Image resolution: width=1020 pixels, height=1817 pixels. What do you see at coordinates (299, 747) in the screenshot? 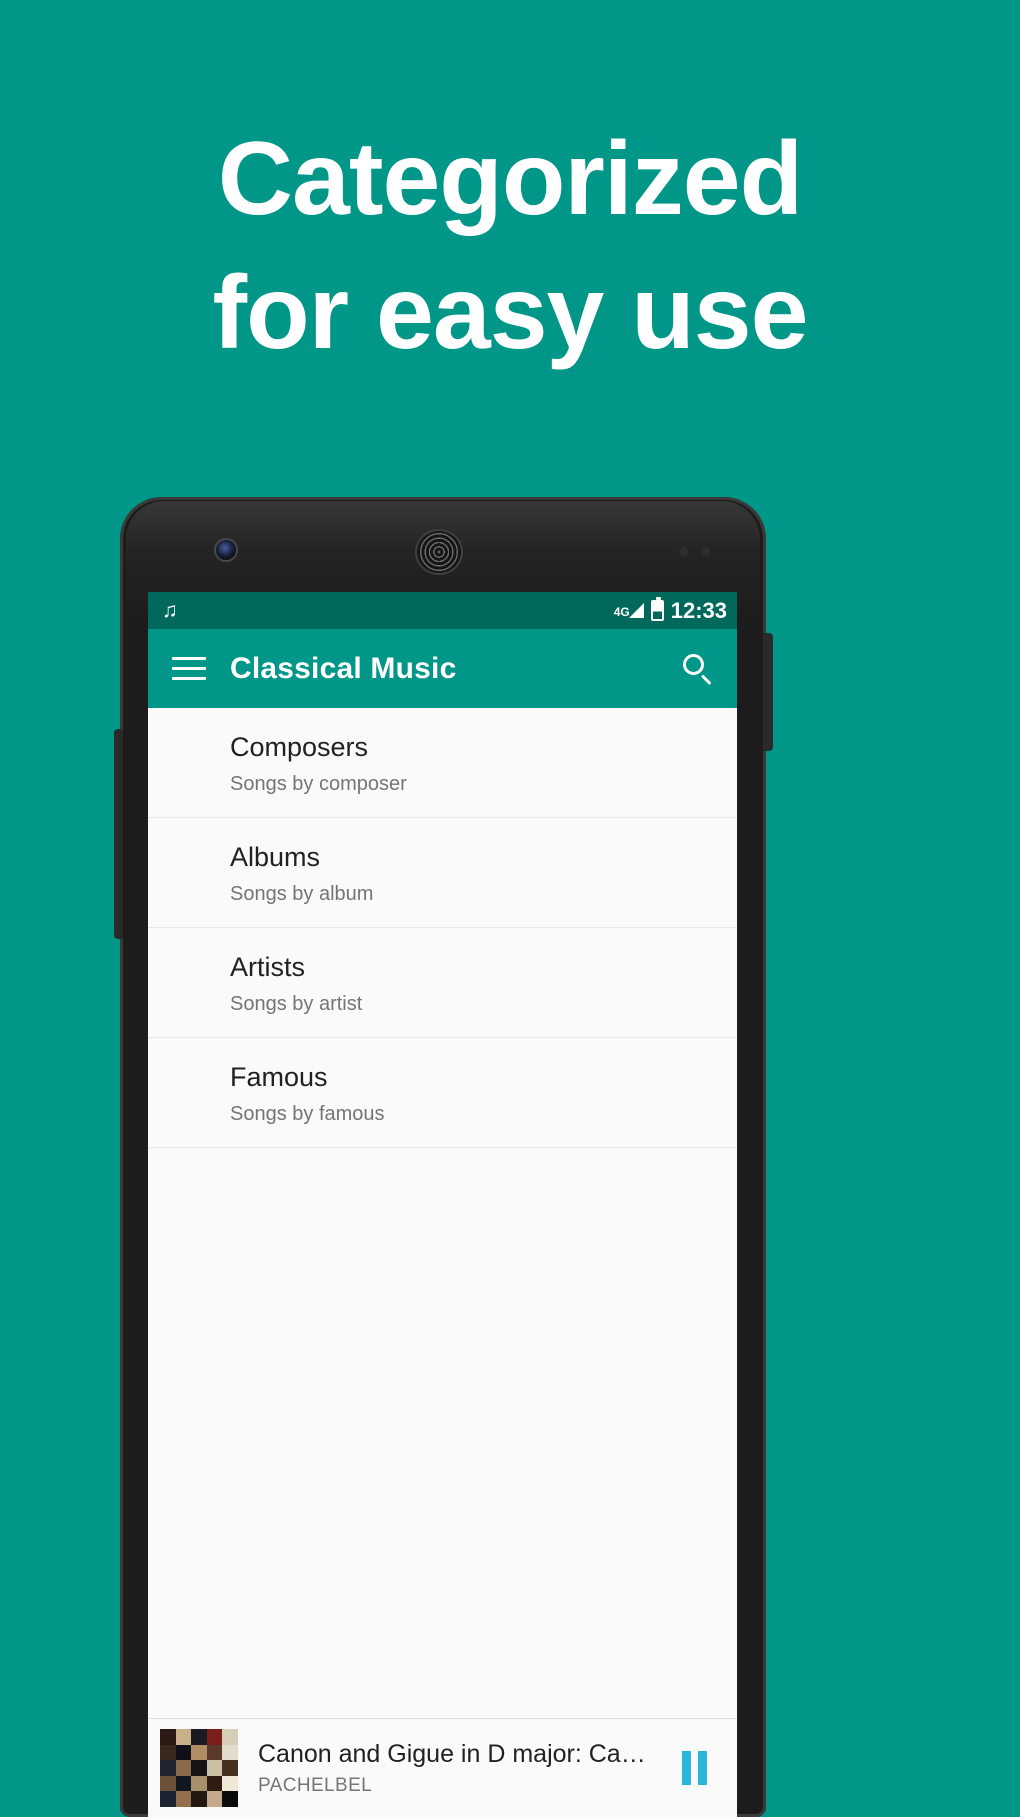
I see `list-item-title: Composers` at bounding box center [299, 747].